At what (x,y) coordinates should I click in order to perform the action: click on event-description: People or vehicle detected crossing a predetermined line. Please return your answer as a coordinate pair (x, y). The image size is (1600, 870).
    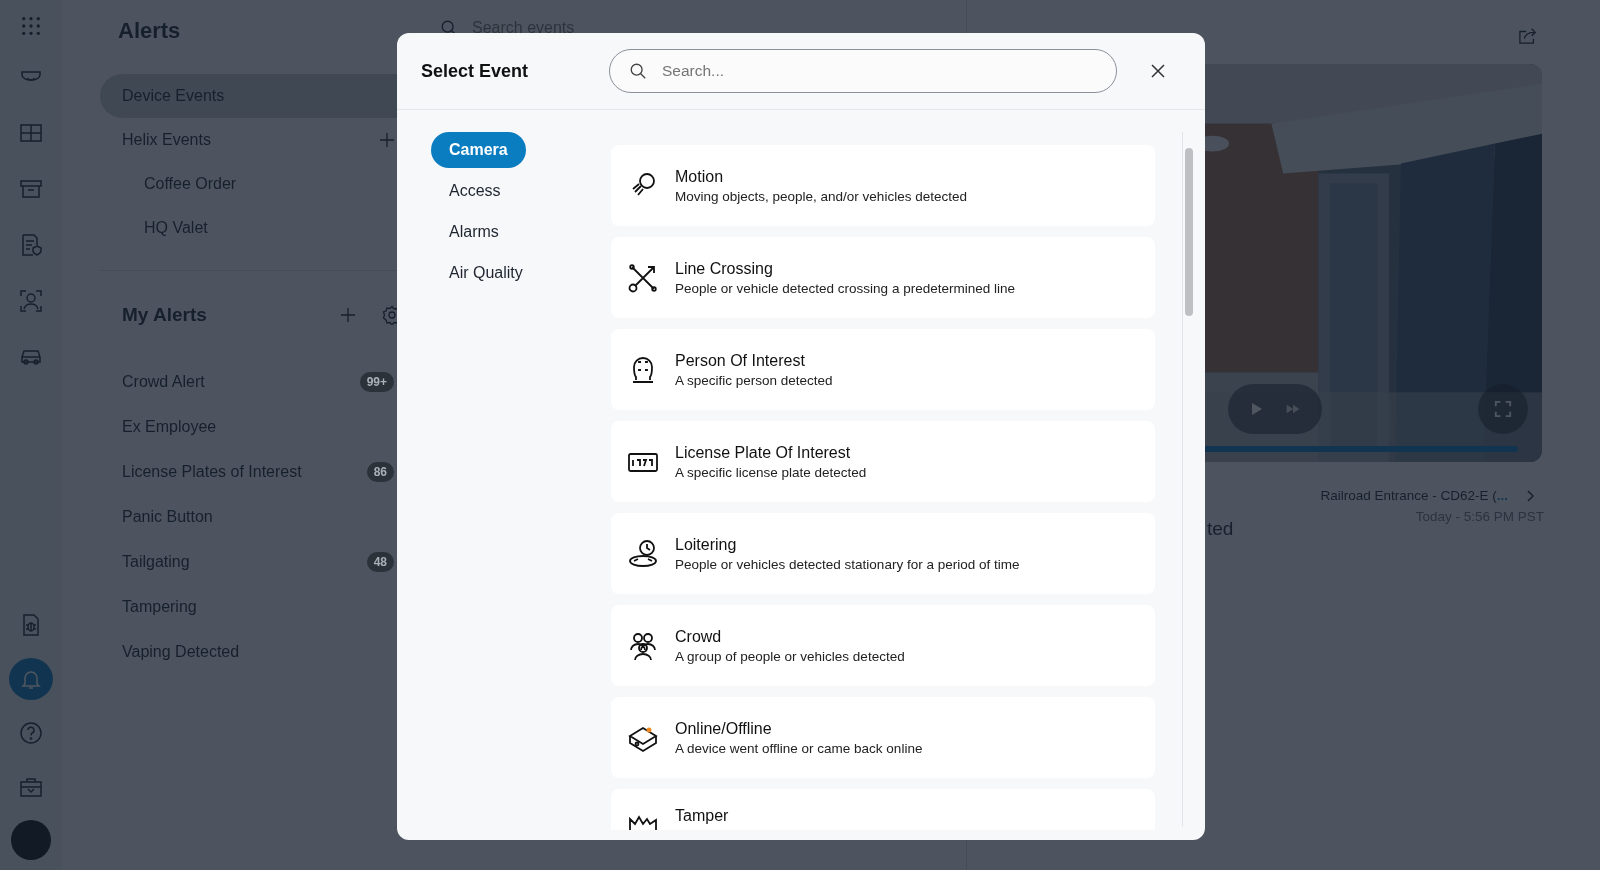
    Looking at the image, I should click on (845, 288).